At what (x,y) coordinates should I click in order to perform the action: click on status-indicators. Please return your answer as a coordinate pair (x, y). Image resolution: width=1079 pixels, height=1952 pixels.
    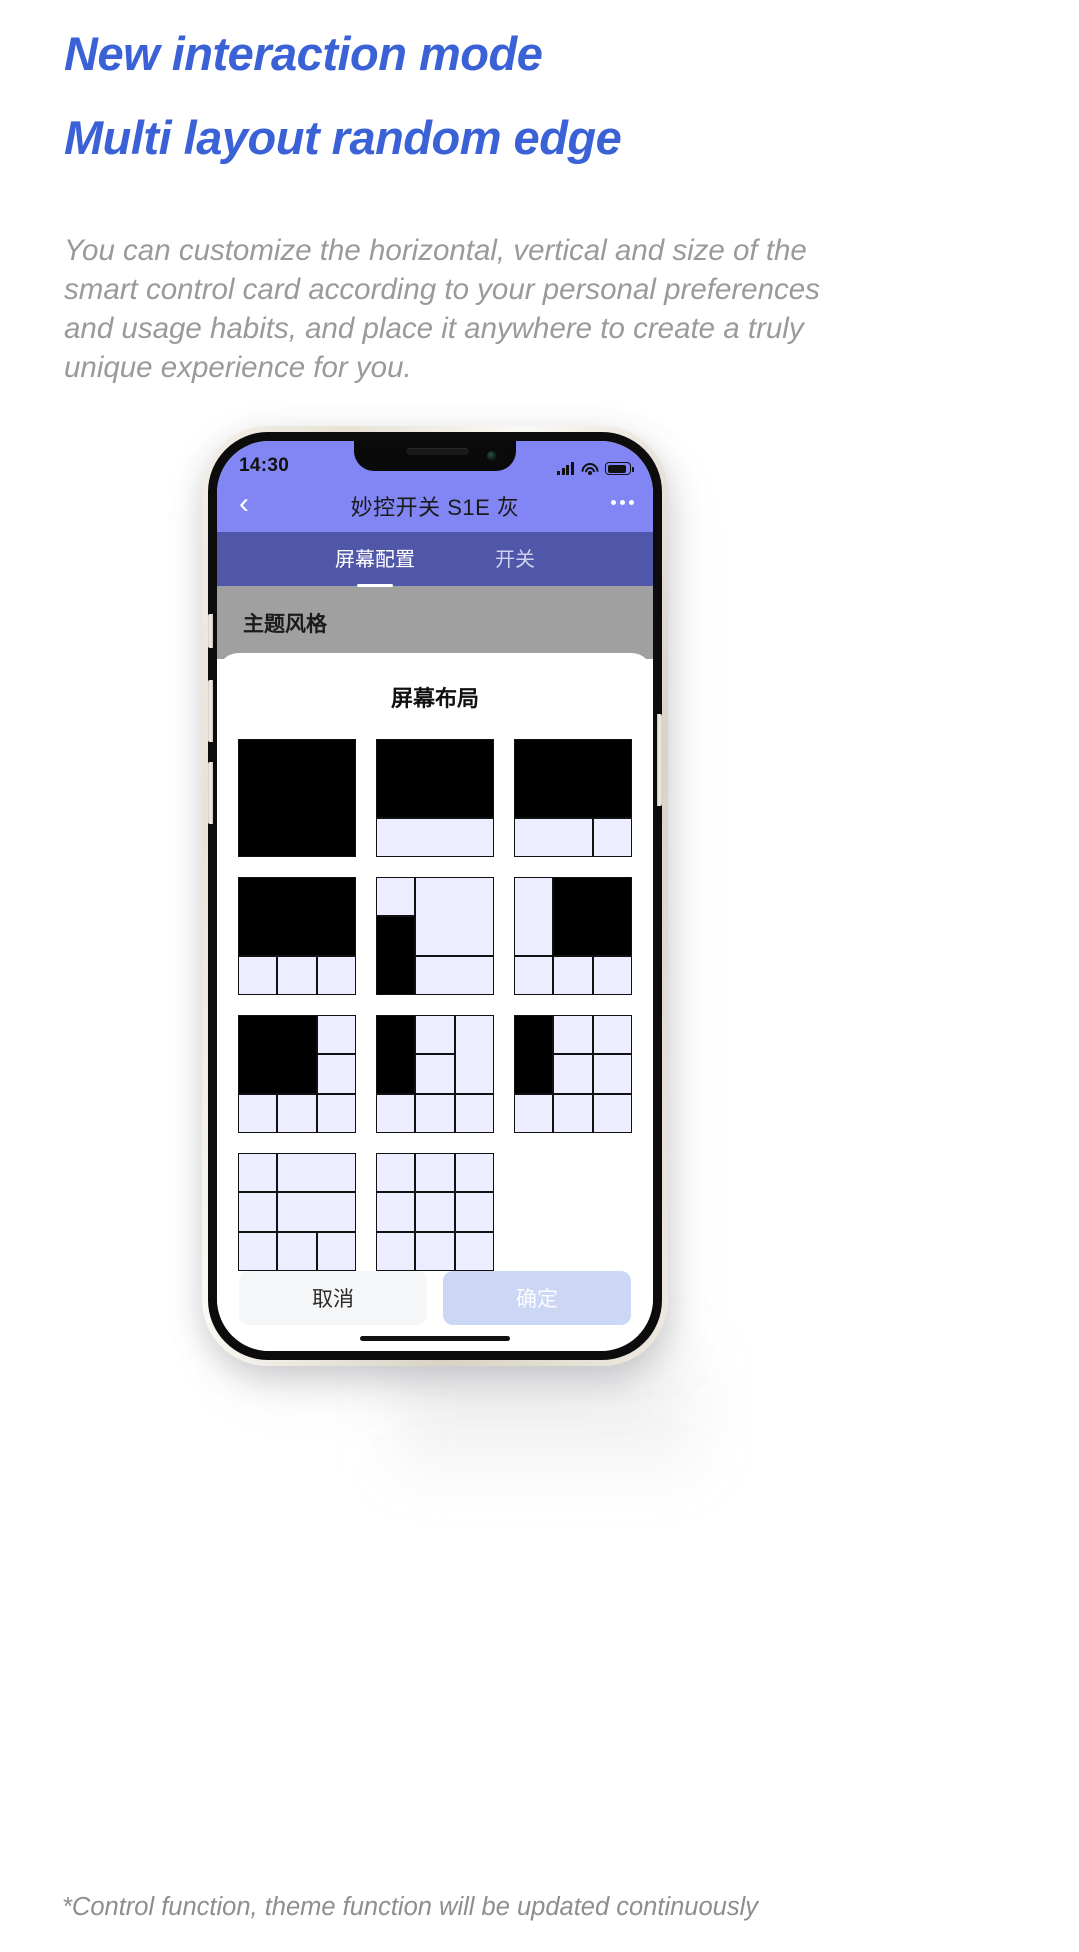
    Looking at the image, I should click on (595, 471).